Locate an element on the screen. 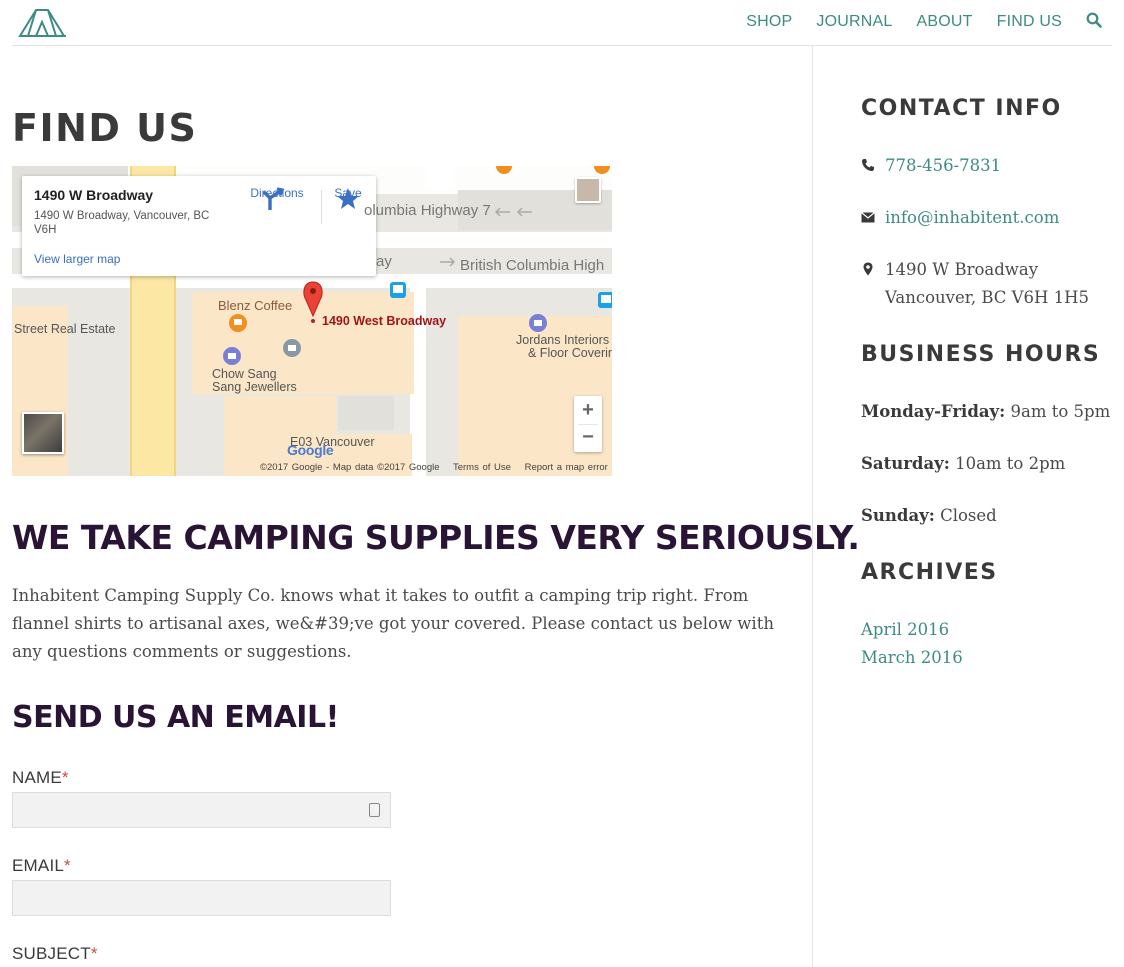  satellite-toggle is located at coordinates (43, 433).